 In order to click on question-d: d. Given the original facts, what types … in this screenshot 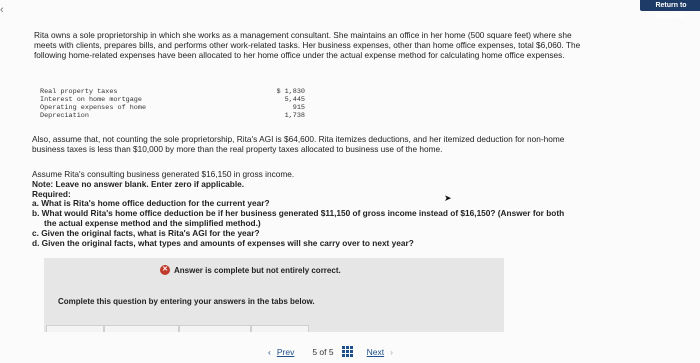, I will do `click(223, 242)`.